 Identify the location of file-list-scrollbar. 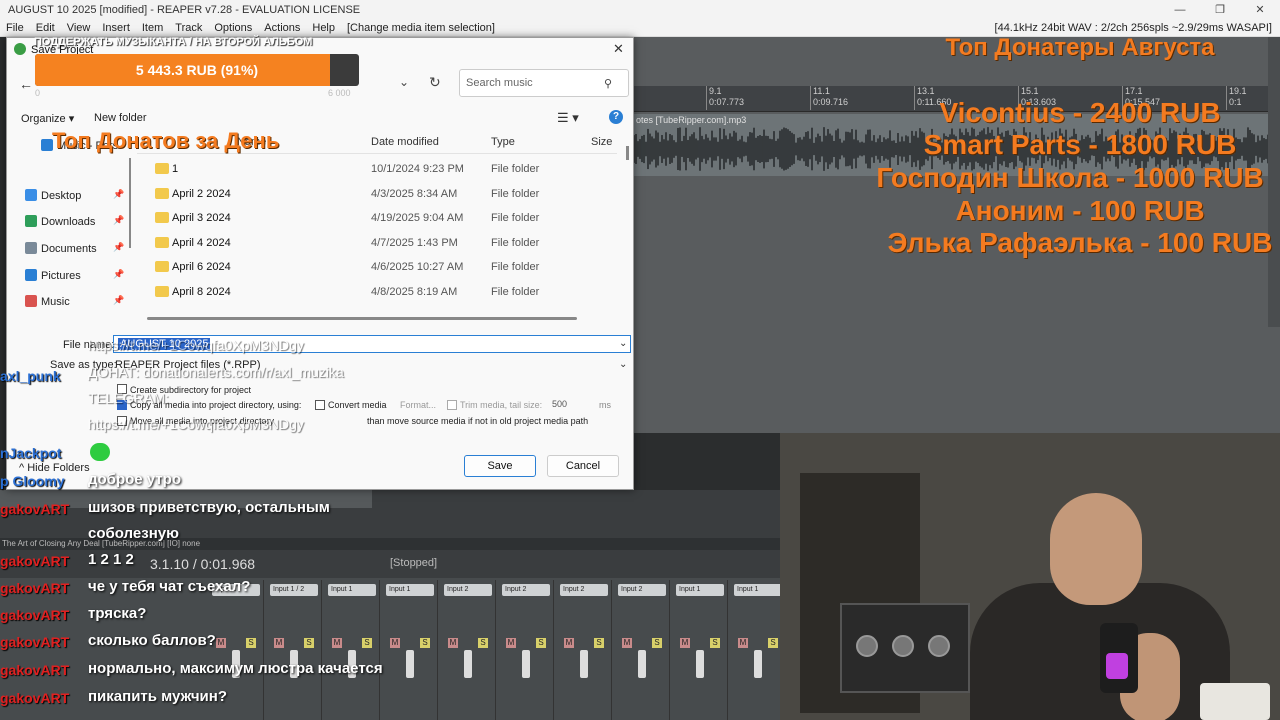
(627, 153).